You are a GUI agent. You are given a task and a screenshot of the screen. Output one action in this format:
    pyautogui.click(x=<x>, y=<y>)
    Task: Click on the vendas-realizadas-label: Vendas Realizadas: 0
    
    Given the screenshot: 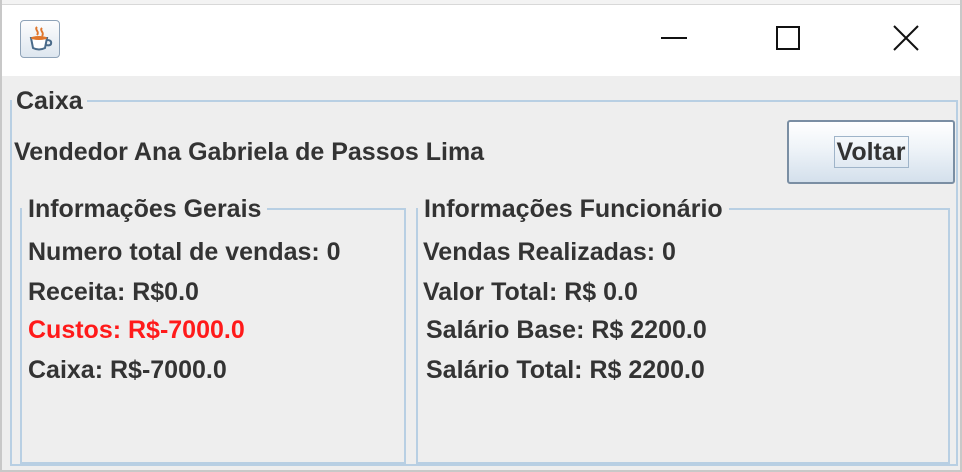 What is the action you would take?
    pyautogui.click(x=549, y=252)
    